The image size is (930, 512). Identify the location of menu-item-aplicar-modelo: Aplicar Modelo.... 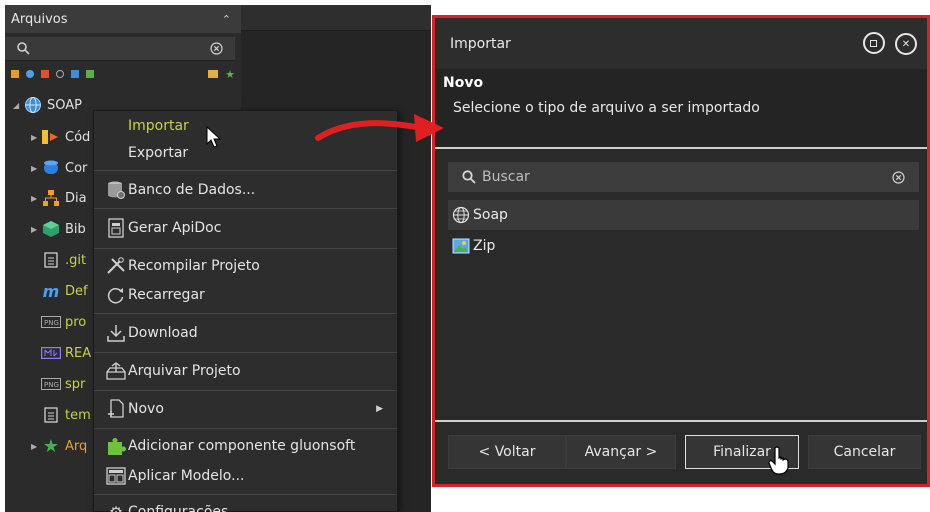
(245, 476).